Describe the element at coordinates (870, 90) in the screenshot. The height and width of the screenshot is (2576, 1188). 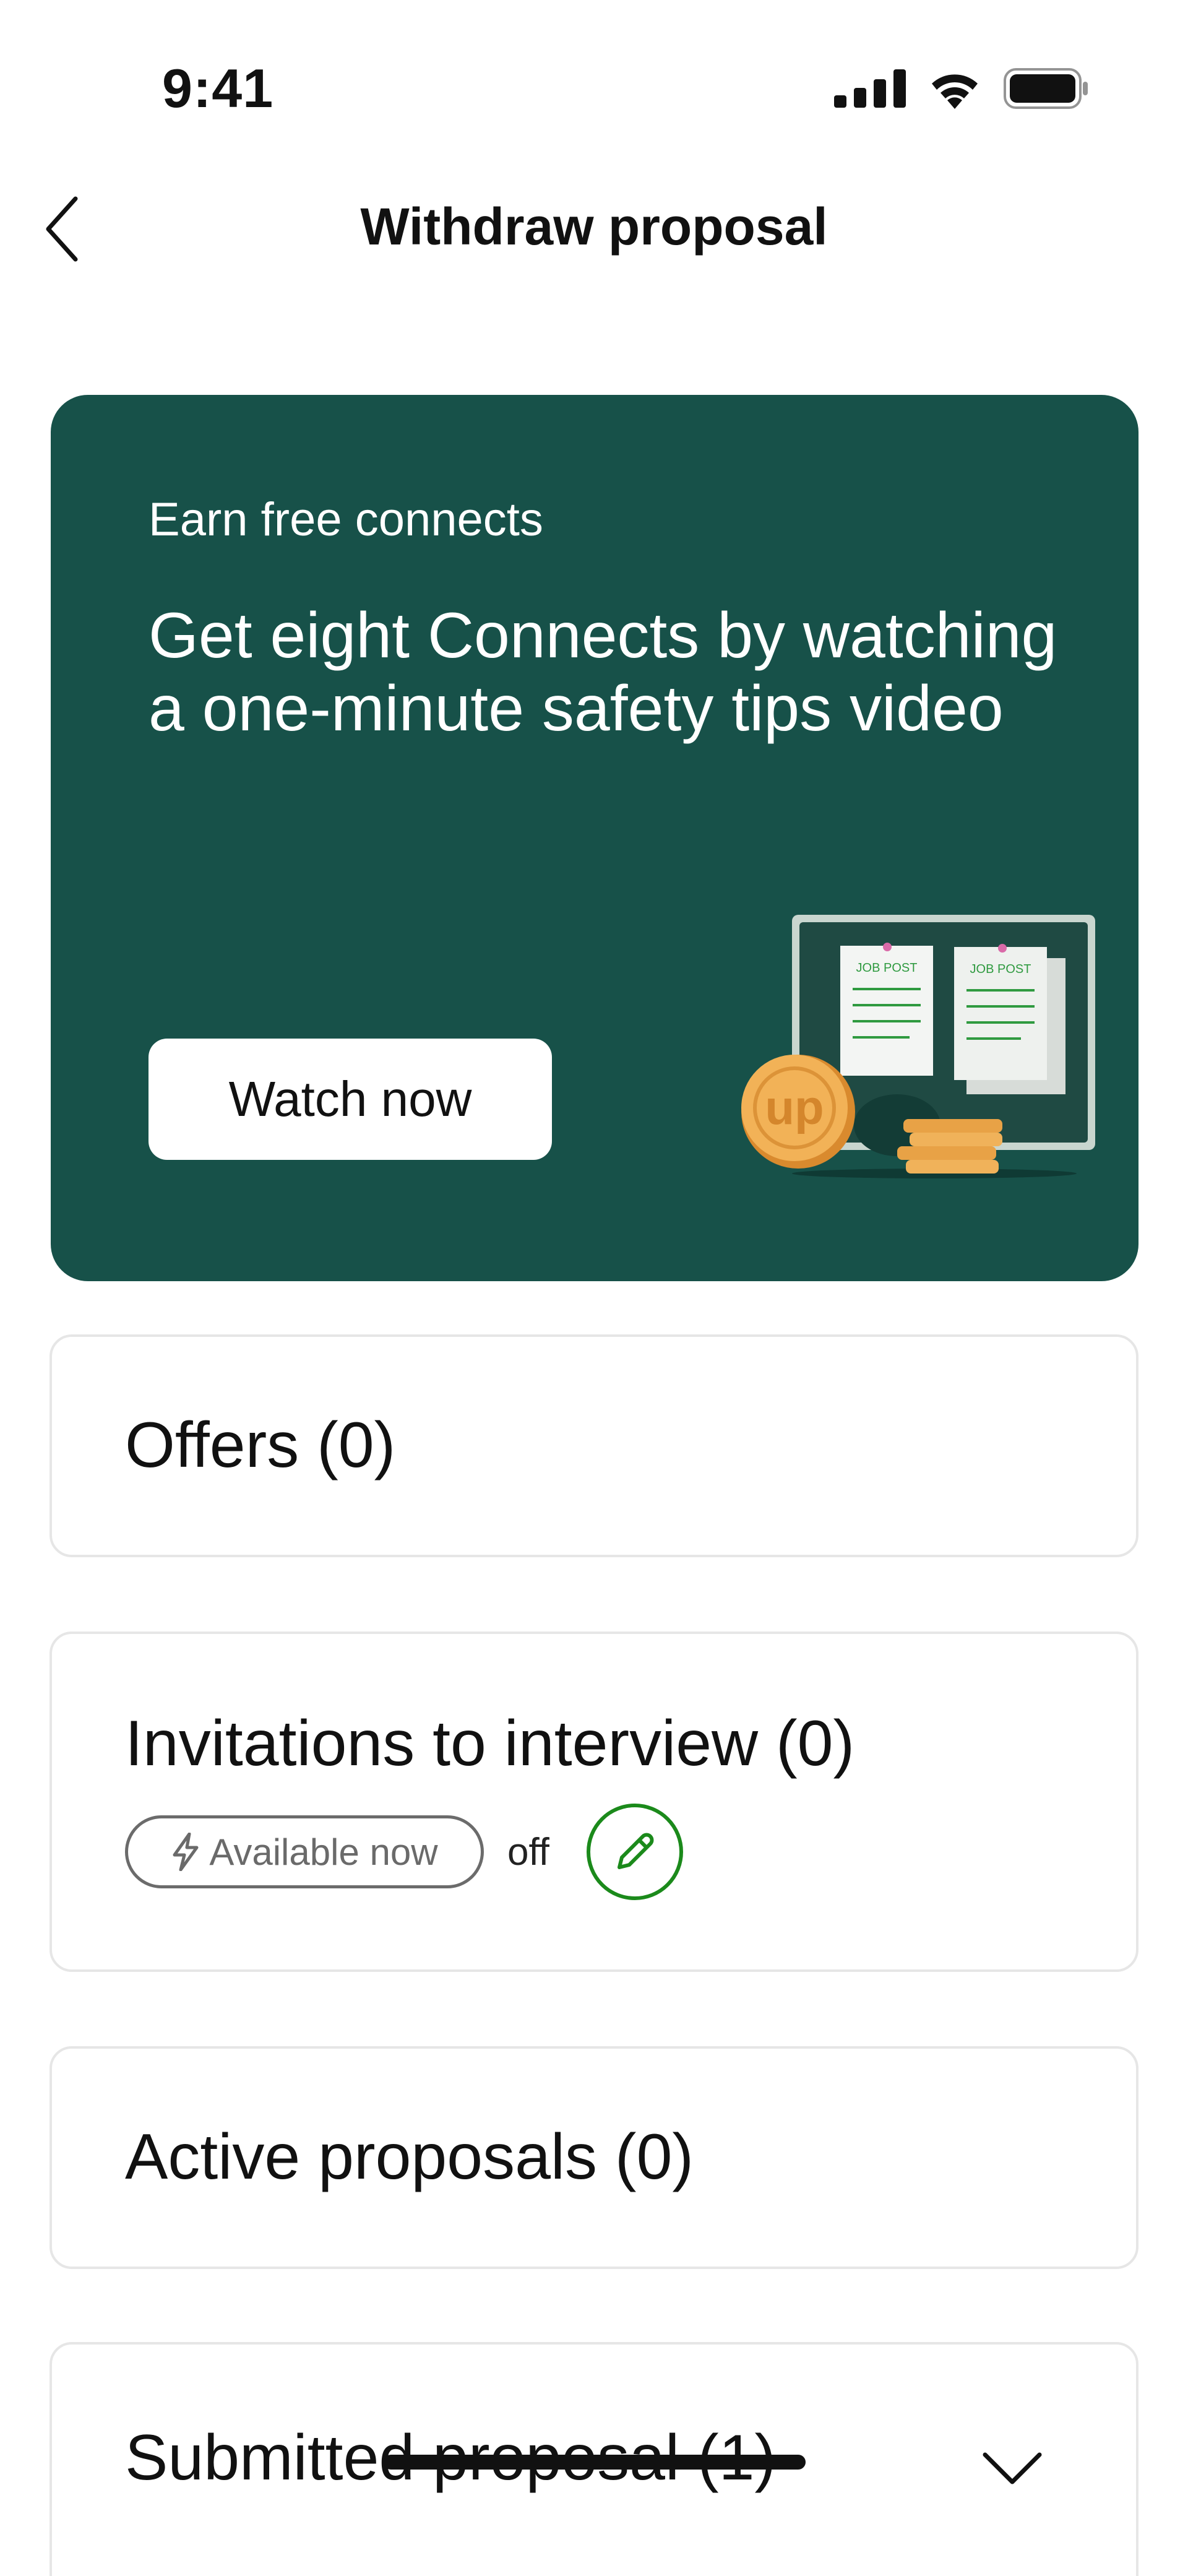
I see `cellular-signal-icon` at that location.